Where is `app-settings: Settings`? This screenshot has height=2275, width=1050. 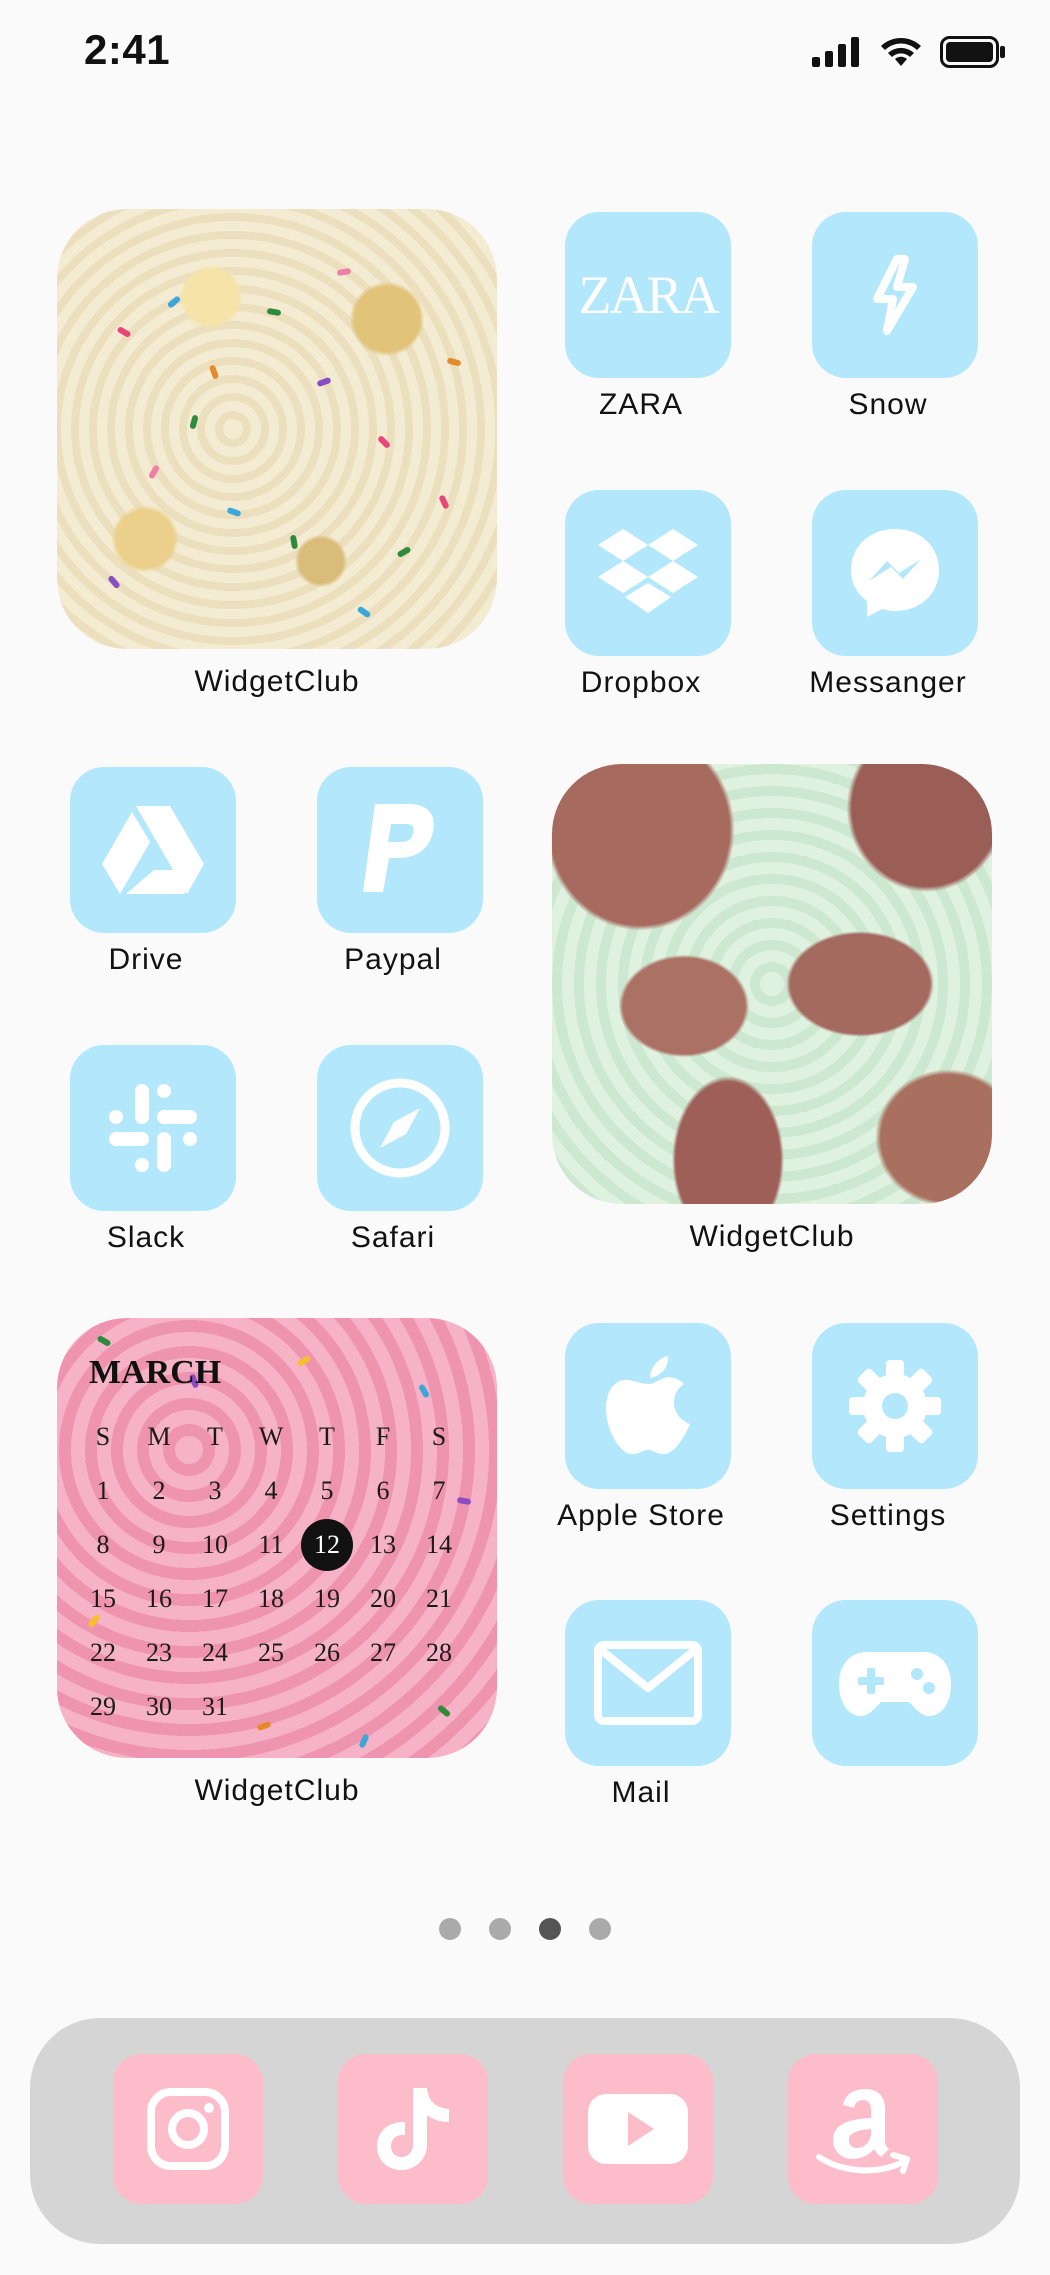
app-settings: Settings is located at coordinates (888, 1438).